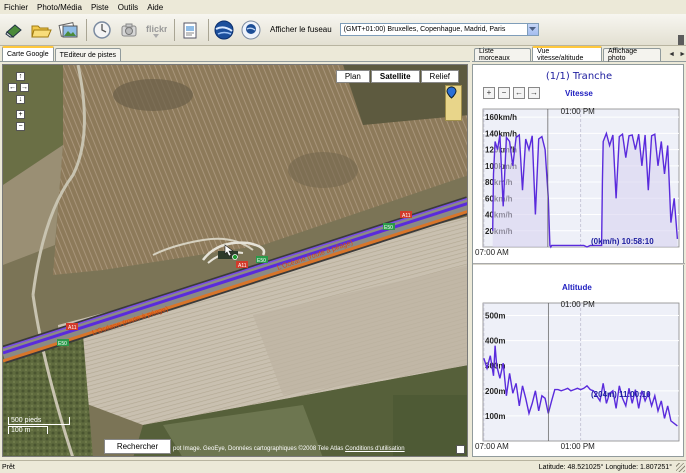  What do you see at coordinates (671, 54) in the screenshot?
I see `tab-scroll-left-icon: ◄` at bounding box center [671, 54].